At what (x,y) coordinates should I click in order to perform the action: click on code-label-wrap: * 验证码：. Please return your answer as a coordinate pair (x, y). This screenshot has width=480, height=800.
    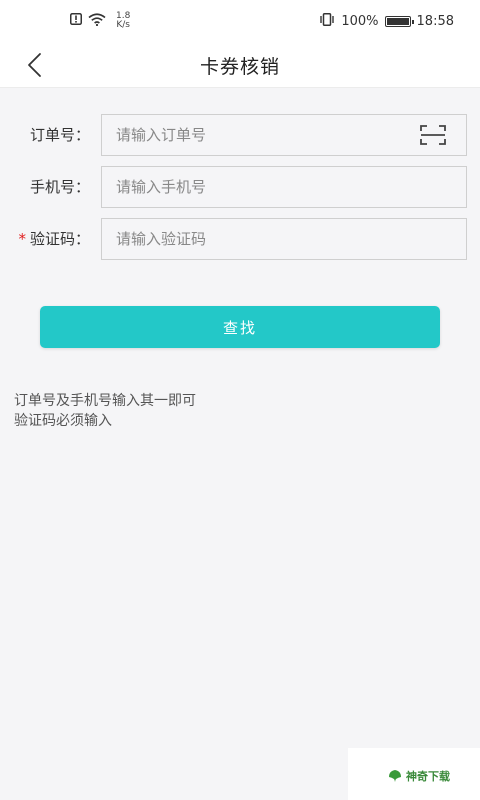
    Looking at the image, I should click on (54, 238).